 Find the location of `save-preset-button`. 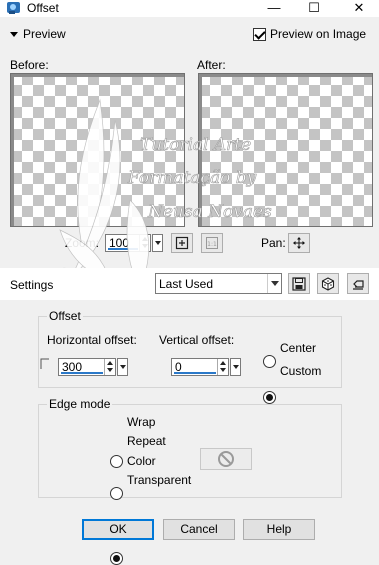

save-preset-button is located at coordinates (299, 283).